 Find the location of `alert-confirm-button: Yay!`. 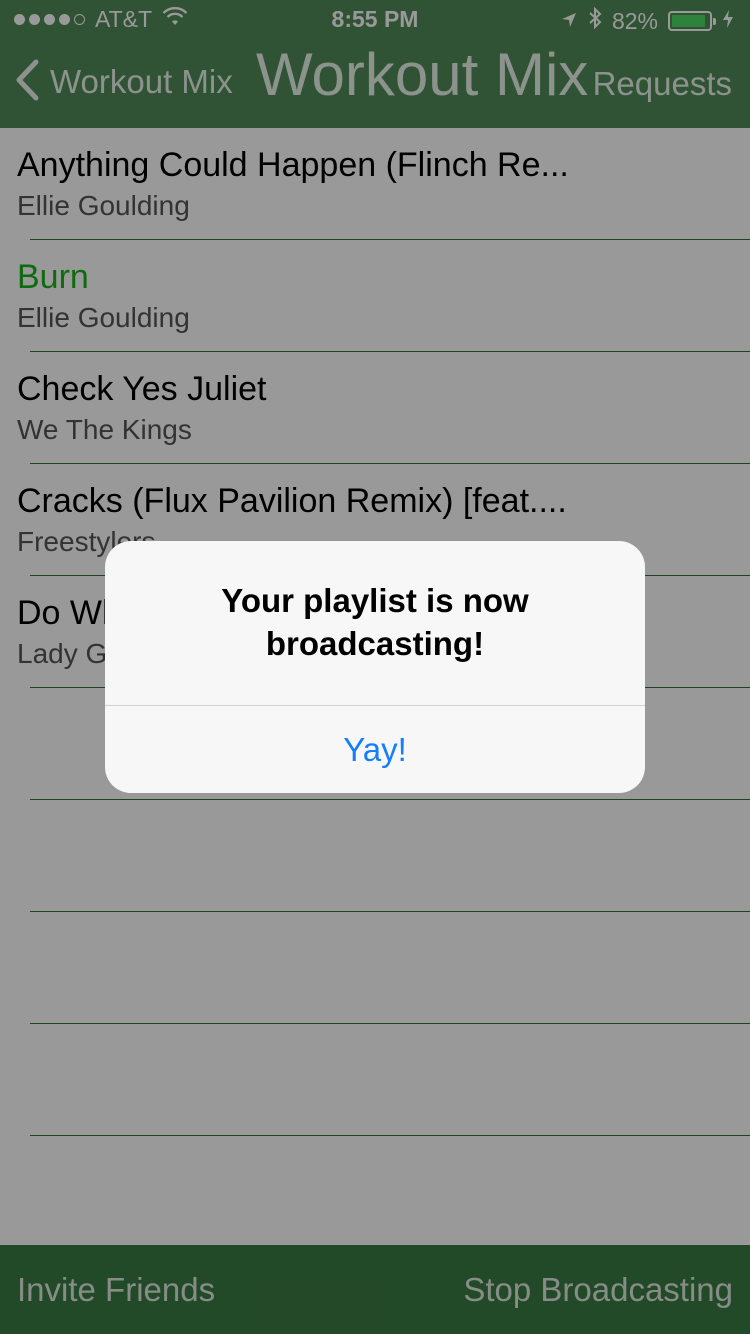

alert-confirm-button: Yay! is located at coordinates (375, 749).